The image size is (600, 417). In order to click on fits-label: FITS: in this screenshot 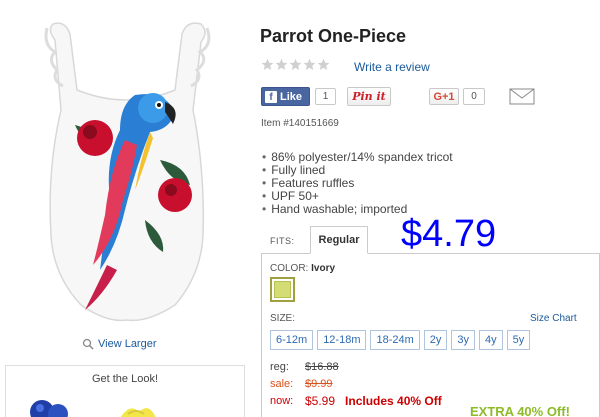, I will do `click(282, 241)`.